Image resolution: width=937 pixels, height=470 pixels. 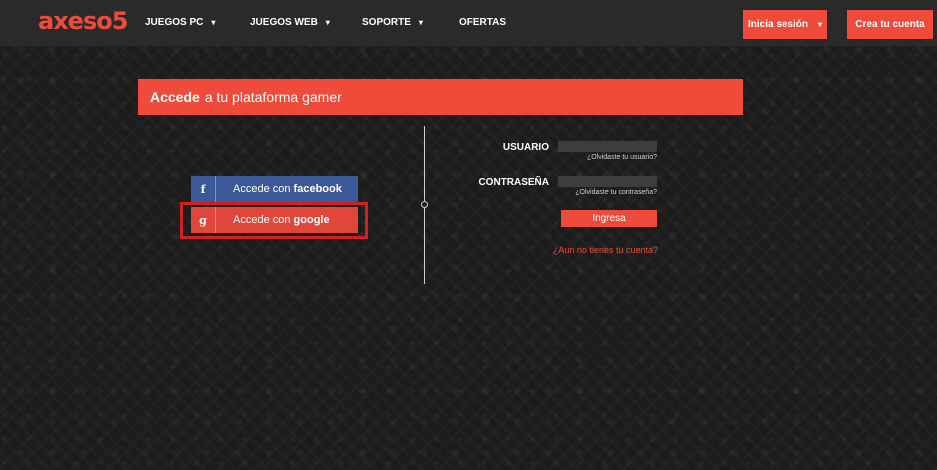 I want to click on facebook-button-label: Accede con facebook, so click(x=279, y=189).